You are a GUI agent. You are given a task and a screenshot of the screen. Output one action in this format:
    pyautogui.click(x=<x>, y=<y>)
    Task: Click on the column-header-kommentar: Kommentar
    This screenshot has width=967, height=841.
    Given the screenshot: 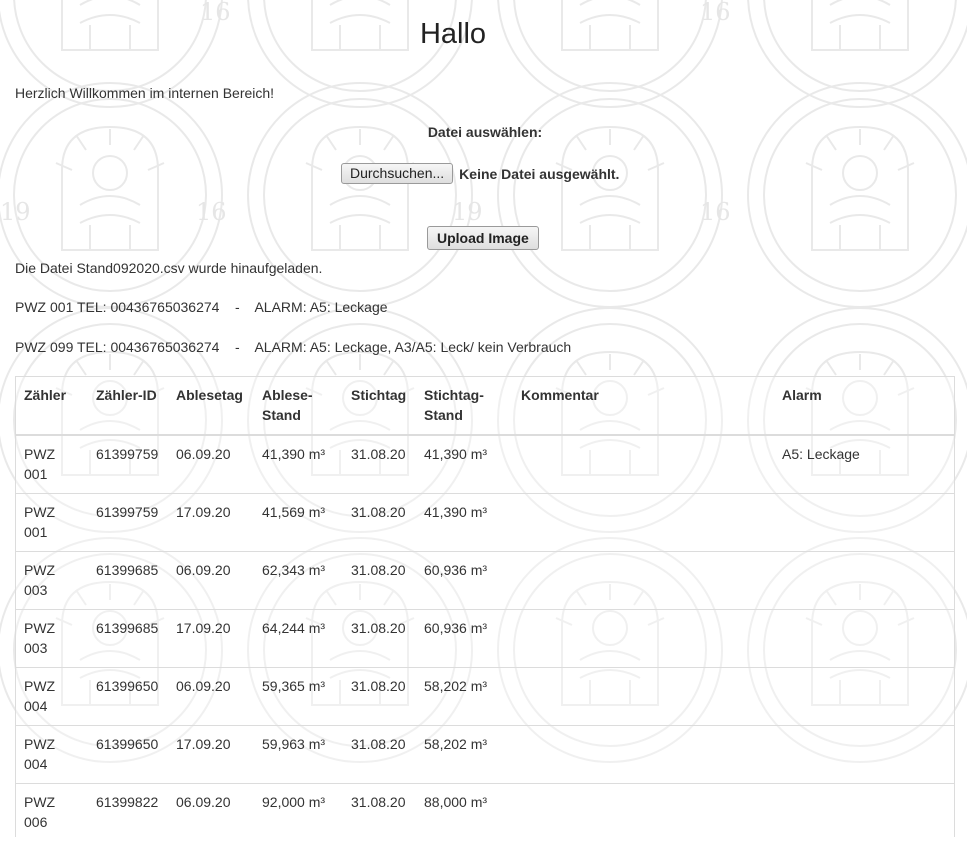 What is the action you would take?
    pyautogui.click(x=643, y=406)
    